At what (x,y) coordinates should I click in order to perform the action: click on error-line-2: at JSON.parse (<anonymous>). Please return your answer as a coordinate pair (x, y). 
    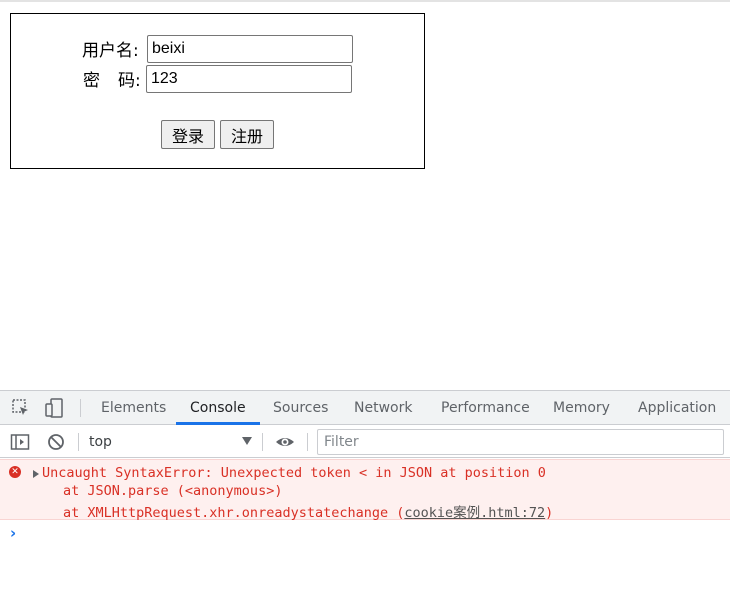
    Looking at the image, I should click on (173, 491).